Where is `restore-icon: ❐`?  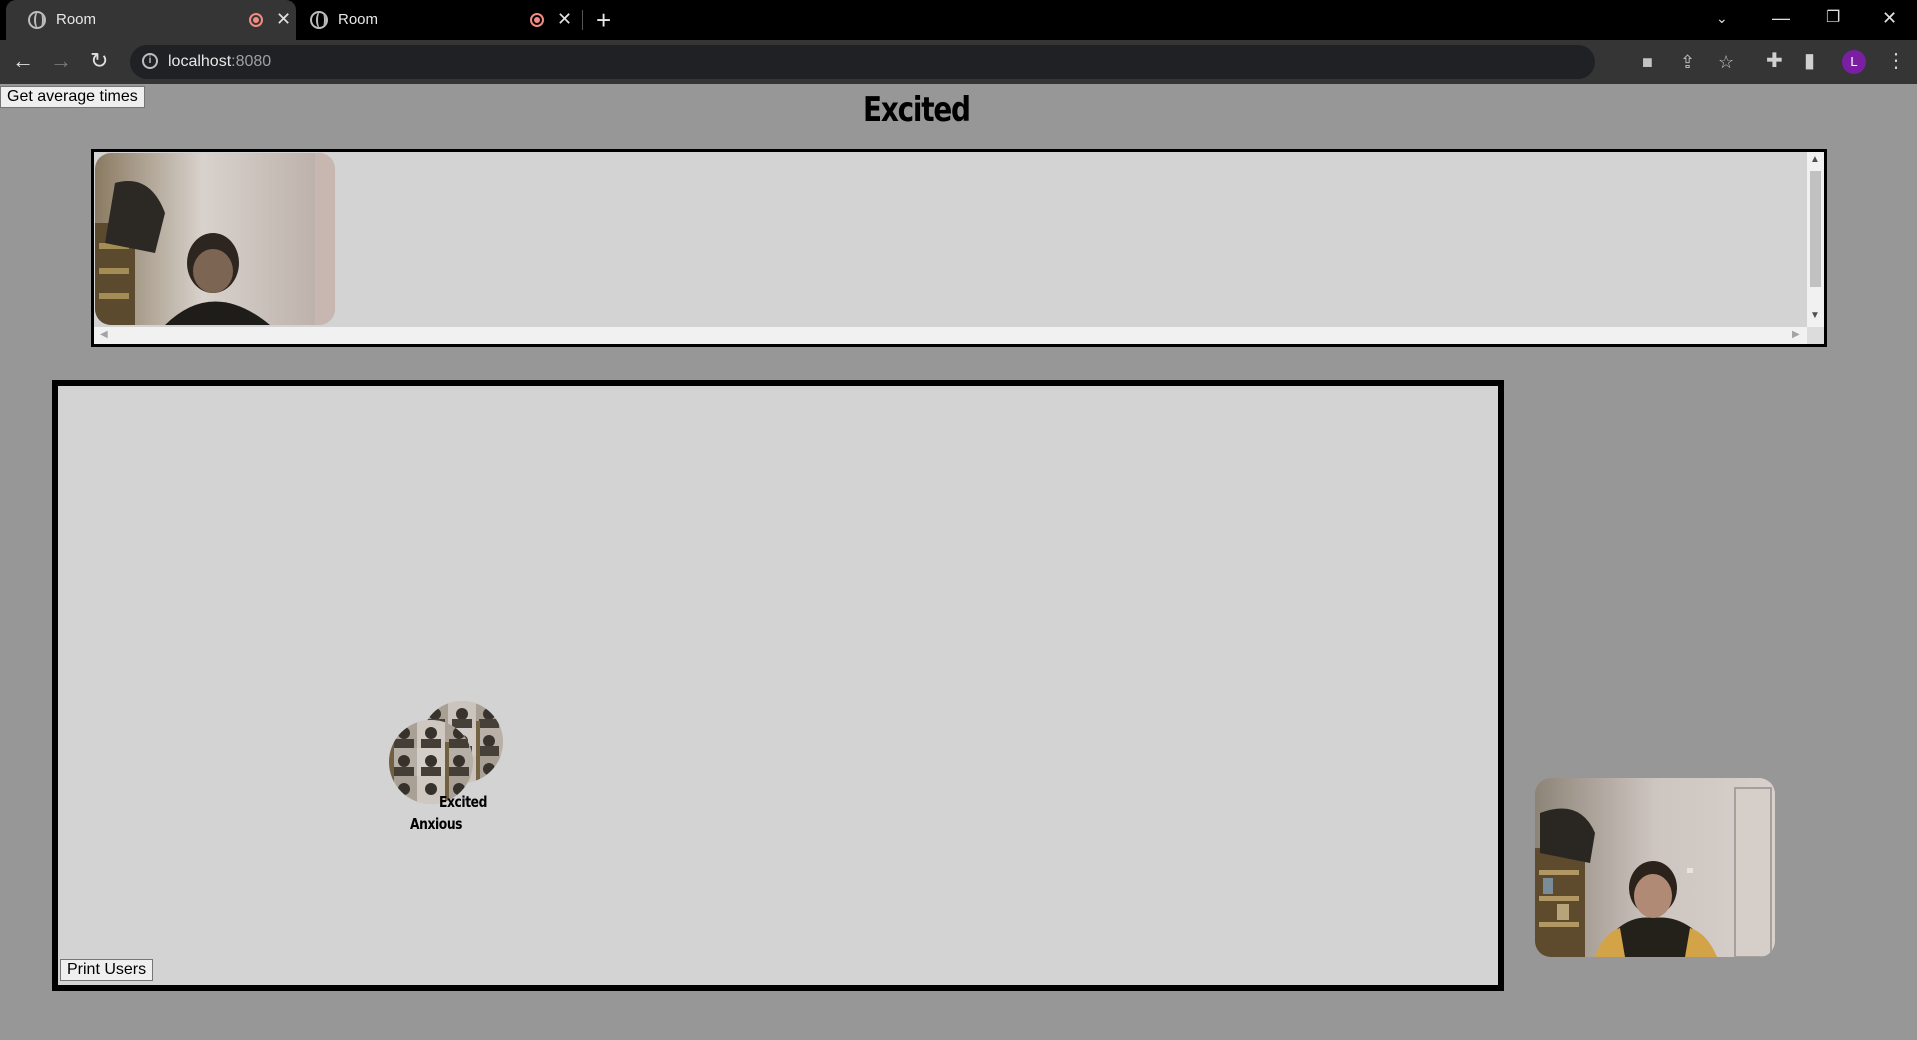 restore-icon: ❐ is located at coordinates (1833, 18).